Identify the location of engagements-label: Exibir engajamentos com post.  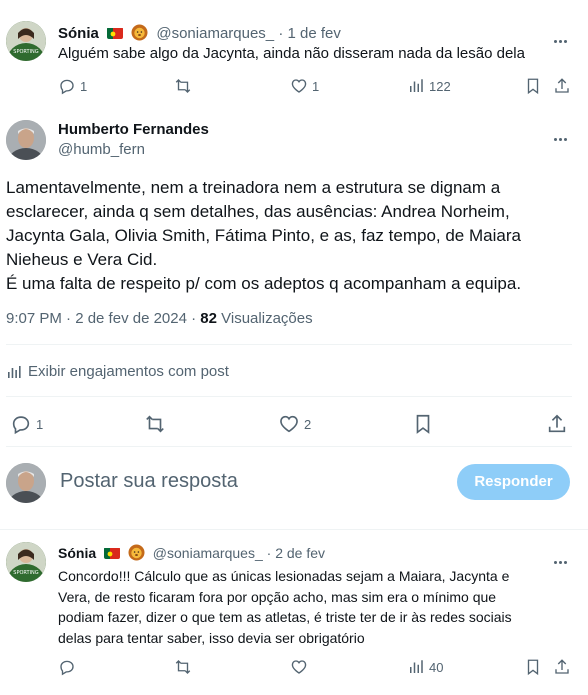
(128, 371).